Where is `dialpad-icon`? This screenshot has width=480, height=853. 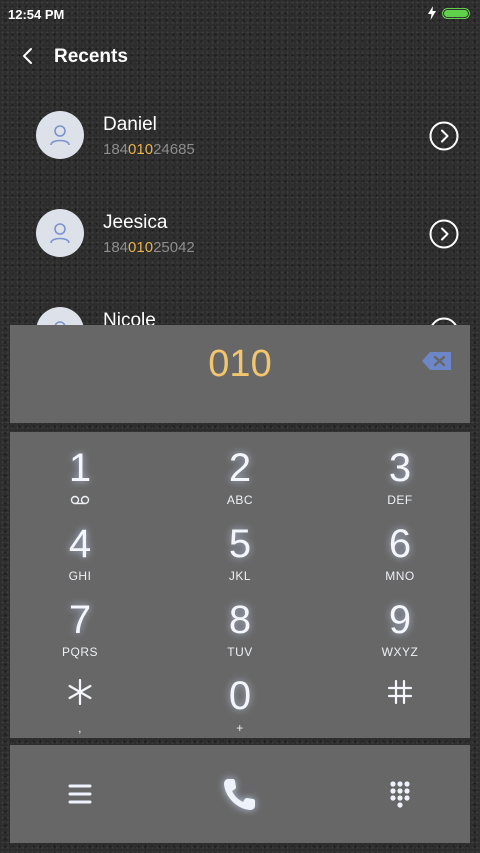
dialpad-icon is located at coordinates (400, 794).